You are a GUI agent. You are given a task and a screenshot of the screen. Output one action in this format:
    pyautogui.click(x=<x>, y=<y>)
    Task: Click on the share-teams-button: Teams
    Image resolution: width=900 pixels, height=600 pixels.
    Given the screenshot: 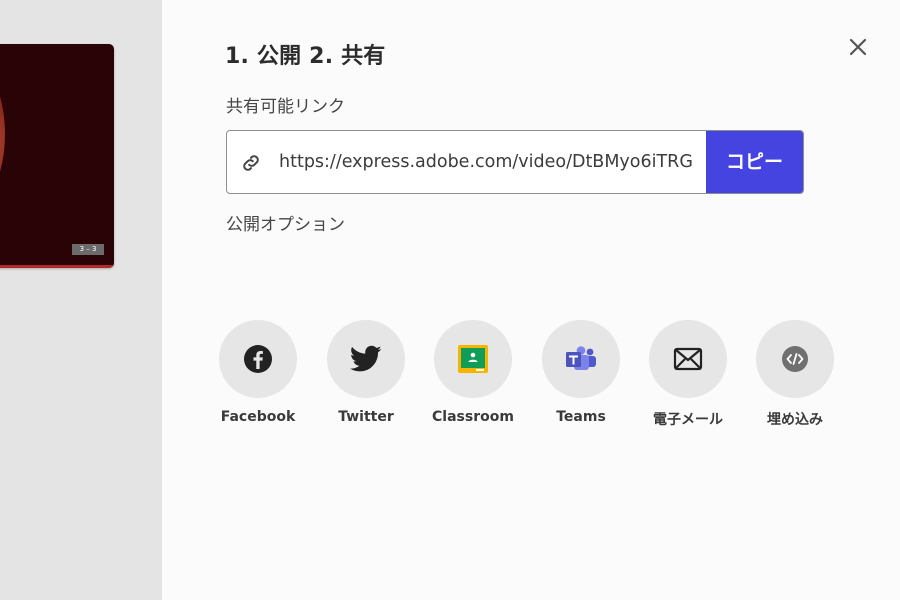 What is the action you would take?
    pyautogui.click(x=581, y=372)
    